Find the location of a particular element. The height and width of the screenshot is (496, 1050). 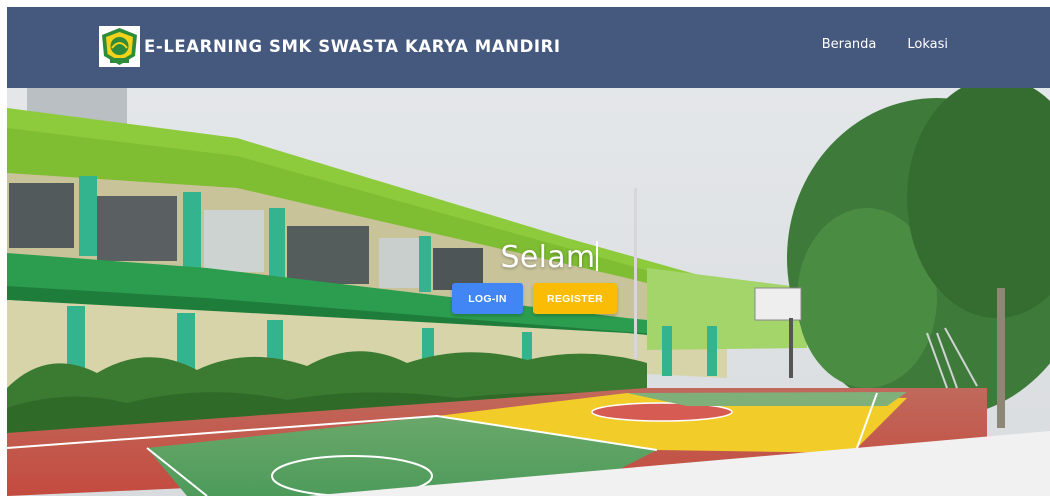

nav-link-lokasi: Lokasi is located at coordinates (927, 44).